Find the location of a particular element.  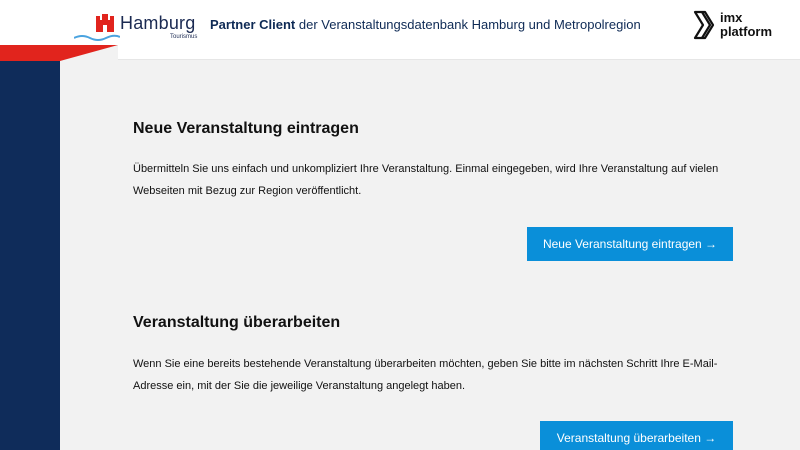

imx-line-2: platform is located at coordinates (746, 31).